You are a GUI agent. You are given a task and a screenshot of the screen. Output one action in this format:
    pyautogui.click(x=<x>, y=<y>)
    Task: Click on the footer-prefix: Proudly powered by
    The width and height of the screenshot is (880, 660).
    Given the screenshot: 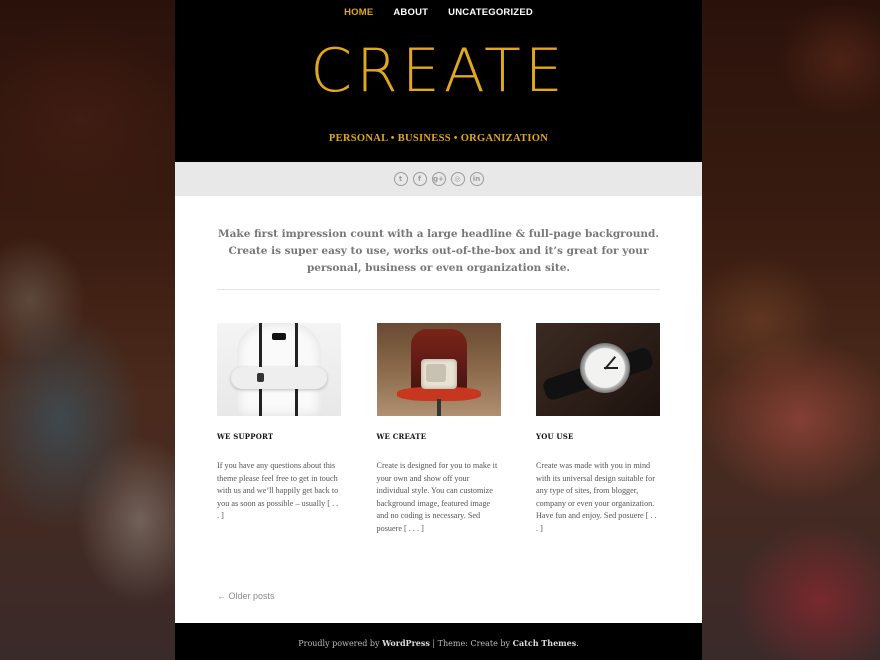 What is the action you would take?
    pyautogui.click(x=340, y=643)
    